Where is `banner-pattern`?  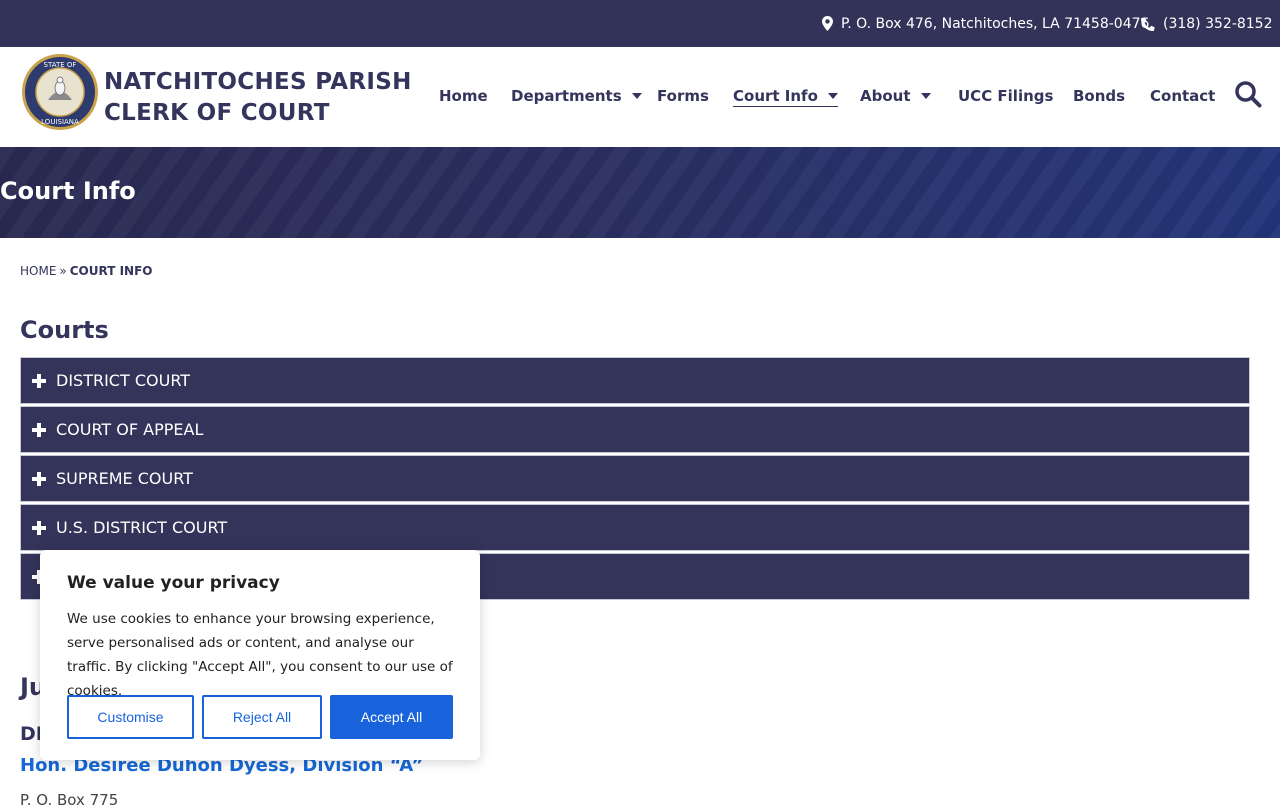
banner-pattern is located at coordinates (640, 192).